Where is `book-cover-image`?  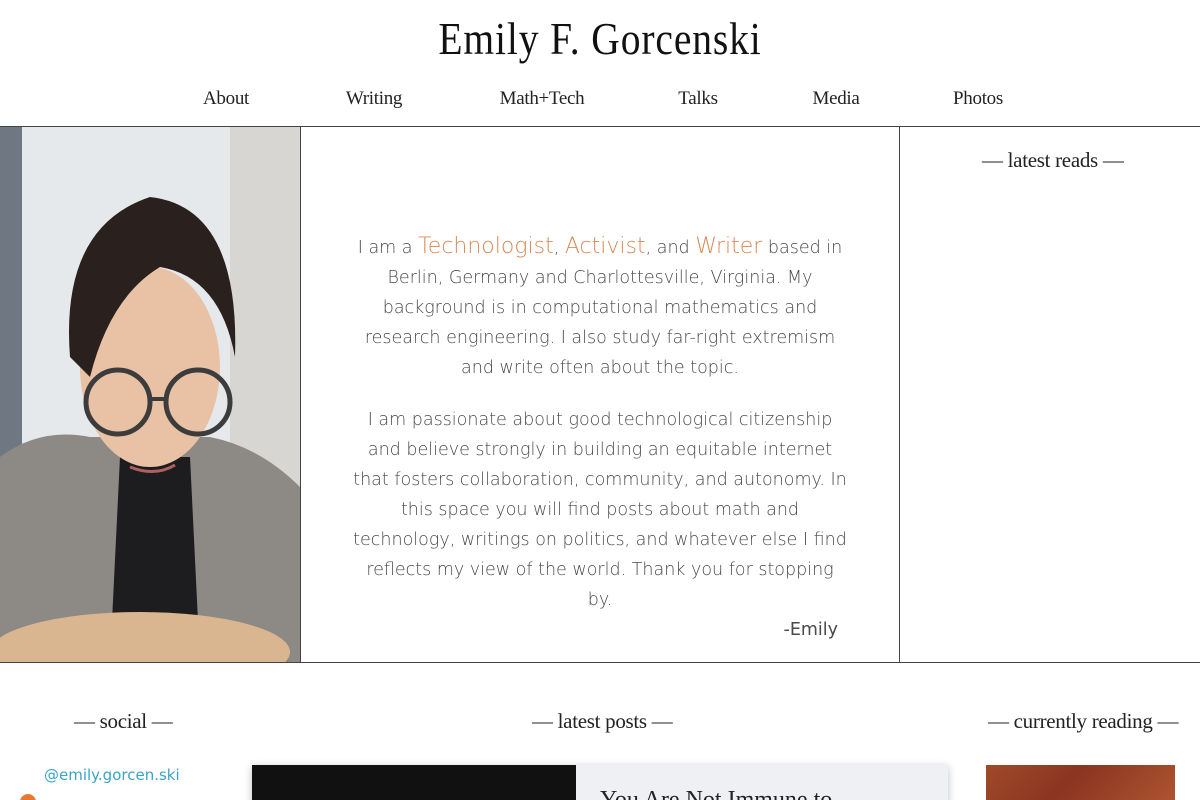 book-cover-image is located at coordinates (1080, 782).